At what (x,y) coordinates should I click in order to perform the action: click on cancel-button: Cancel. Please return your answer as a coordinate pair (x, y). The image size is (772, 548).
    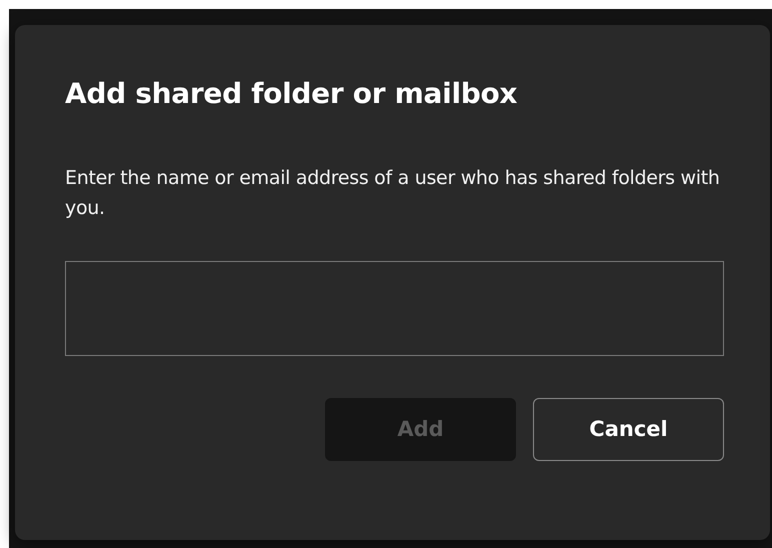
    Looking at the image, I should click on (628, 430).